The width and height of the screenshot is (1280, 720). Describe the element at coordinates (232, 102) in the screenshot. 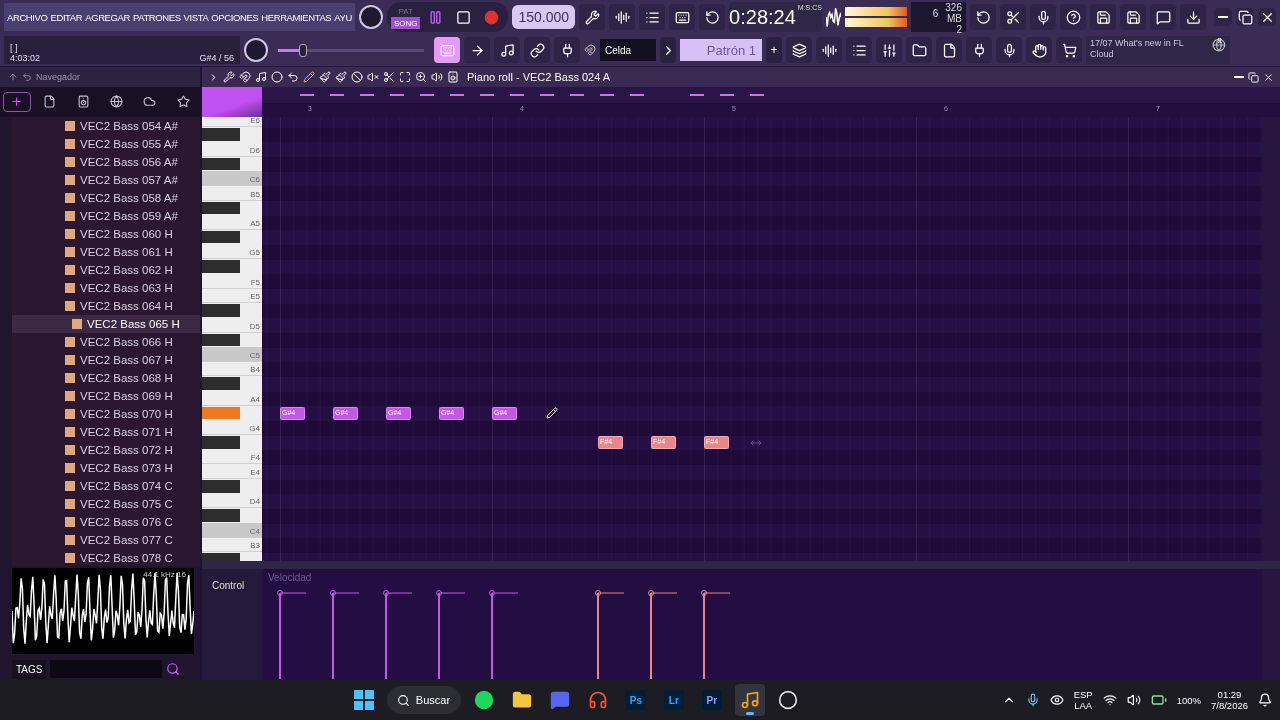

I see `tool-corner` at that location.